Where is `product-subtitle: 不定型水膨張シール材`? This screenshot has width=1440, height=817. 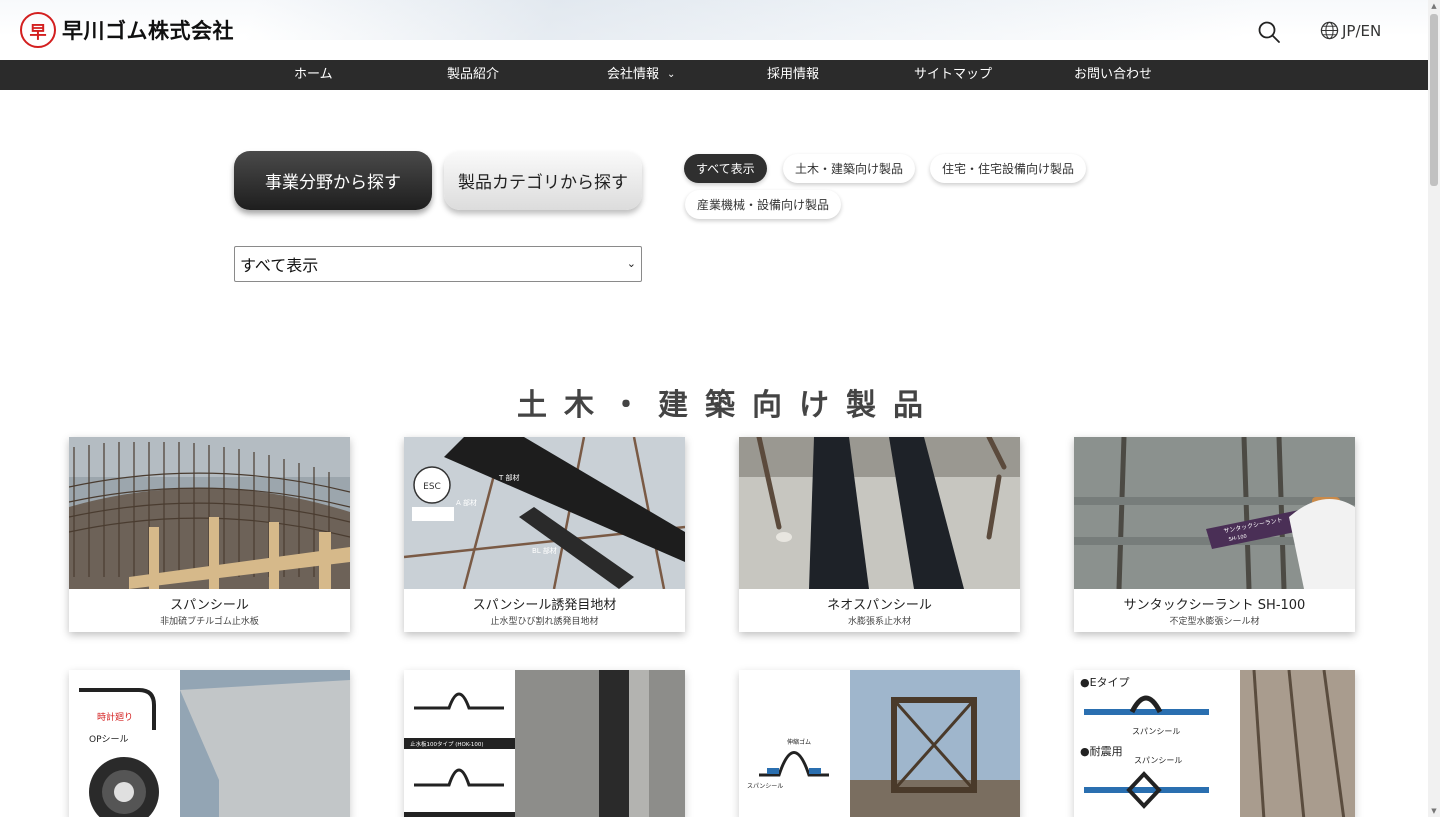 product-subtitle: 不定型水膨張シール材 is located at coordinates (1214, 622).